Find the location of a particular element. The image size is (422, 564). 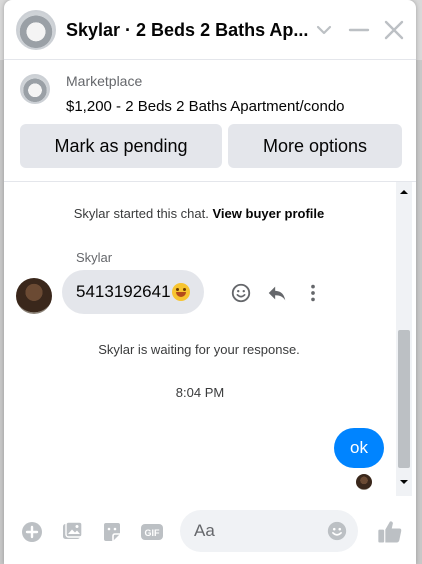

message-composer: GIF is located at coordinates (210, 531).